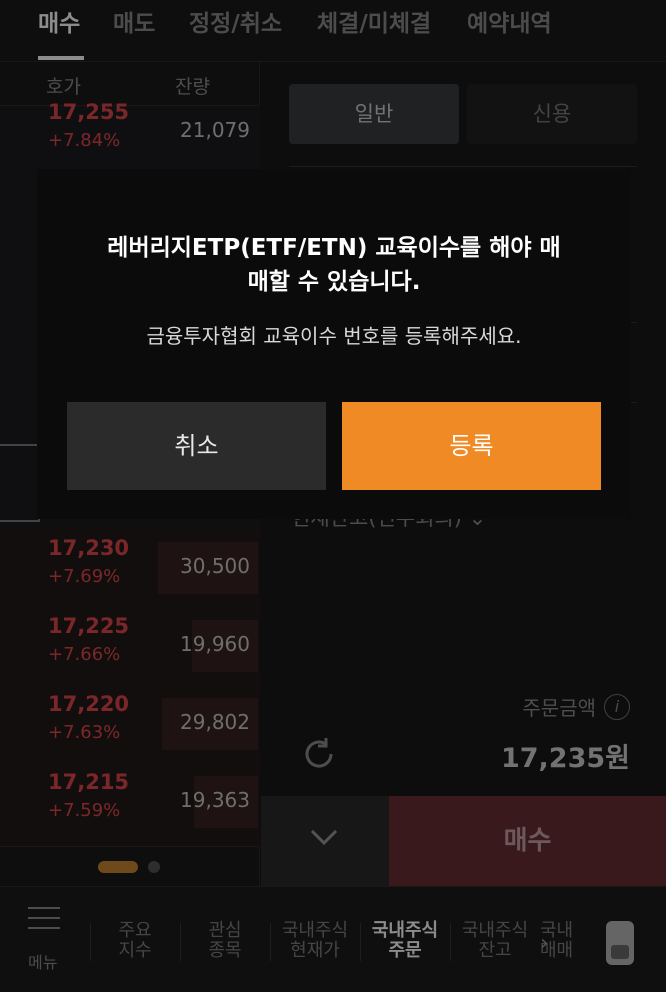 Image resolution: width=666 pixels, height=992 pixels. I want to click on cancel-button: 취소, so click(196, 446).